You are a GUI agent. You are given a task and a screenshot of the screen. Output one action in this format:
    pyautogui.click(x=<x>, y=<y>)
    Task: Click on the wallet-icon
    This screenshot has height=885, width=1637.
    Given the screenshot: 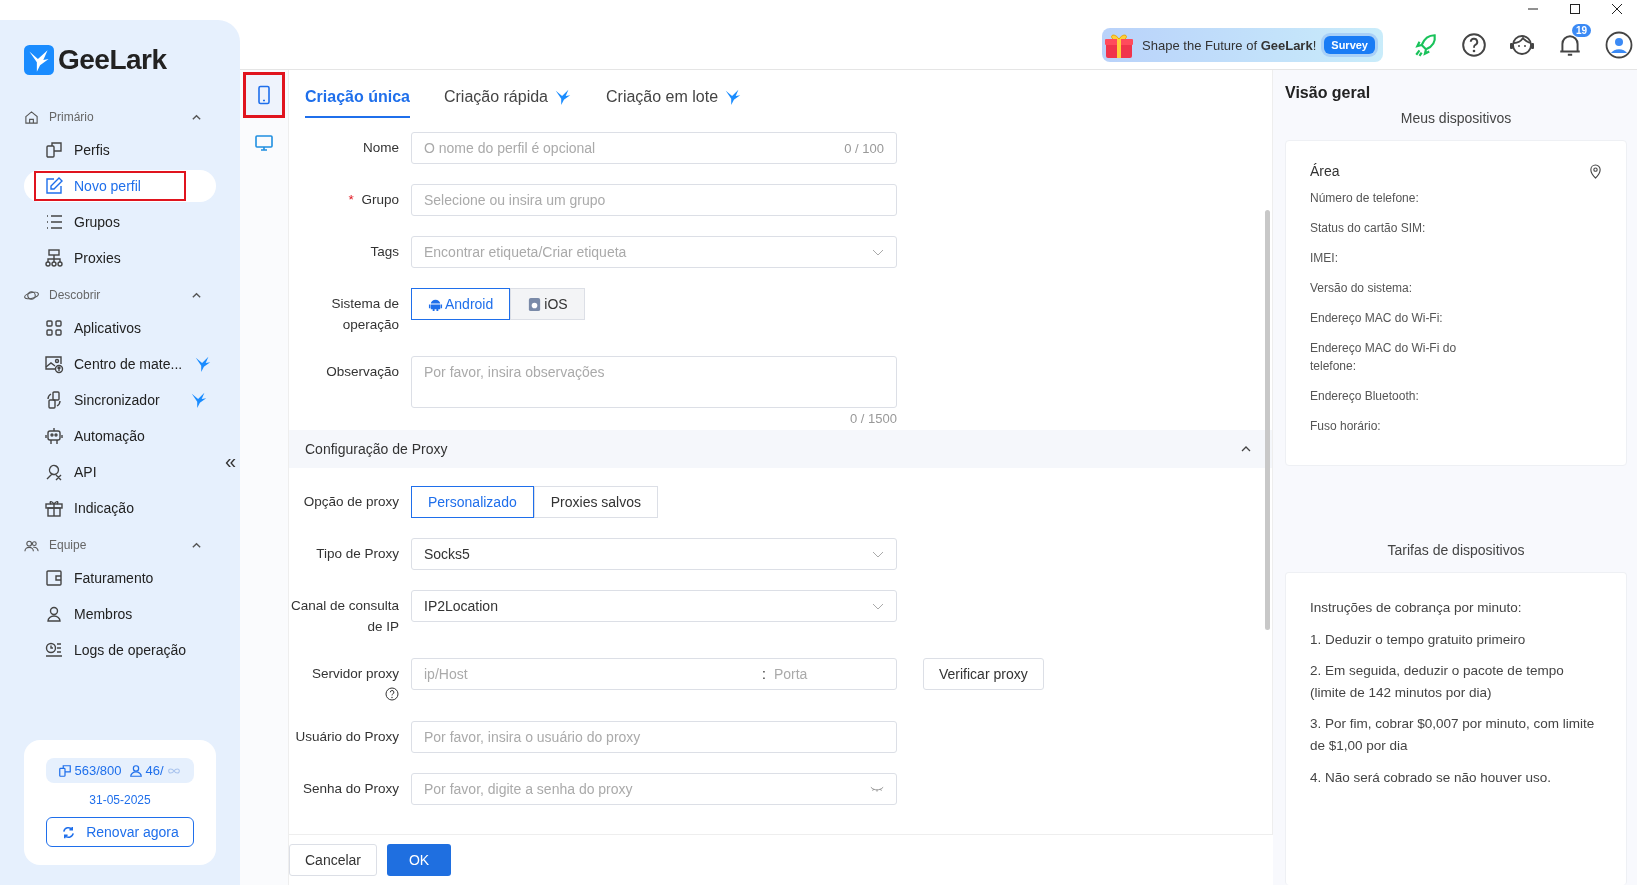 What is the action you would take?
    pyautogui.click(x=54, y=578)
    